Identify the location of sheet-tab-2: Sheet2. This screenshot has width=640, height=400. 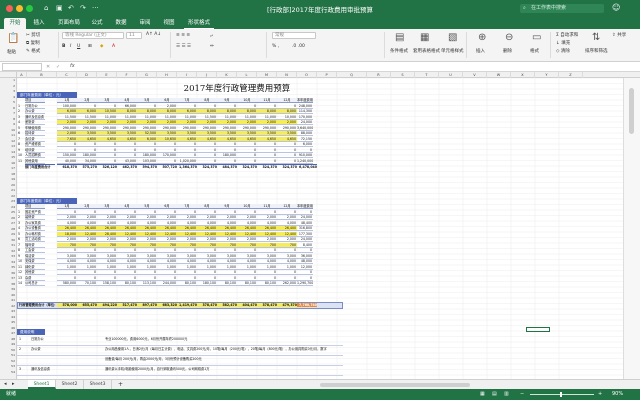
(70, 384).